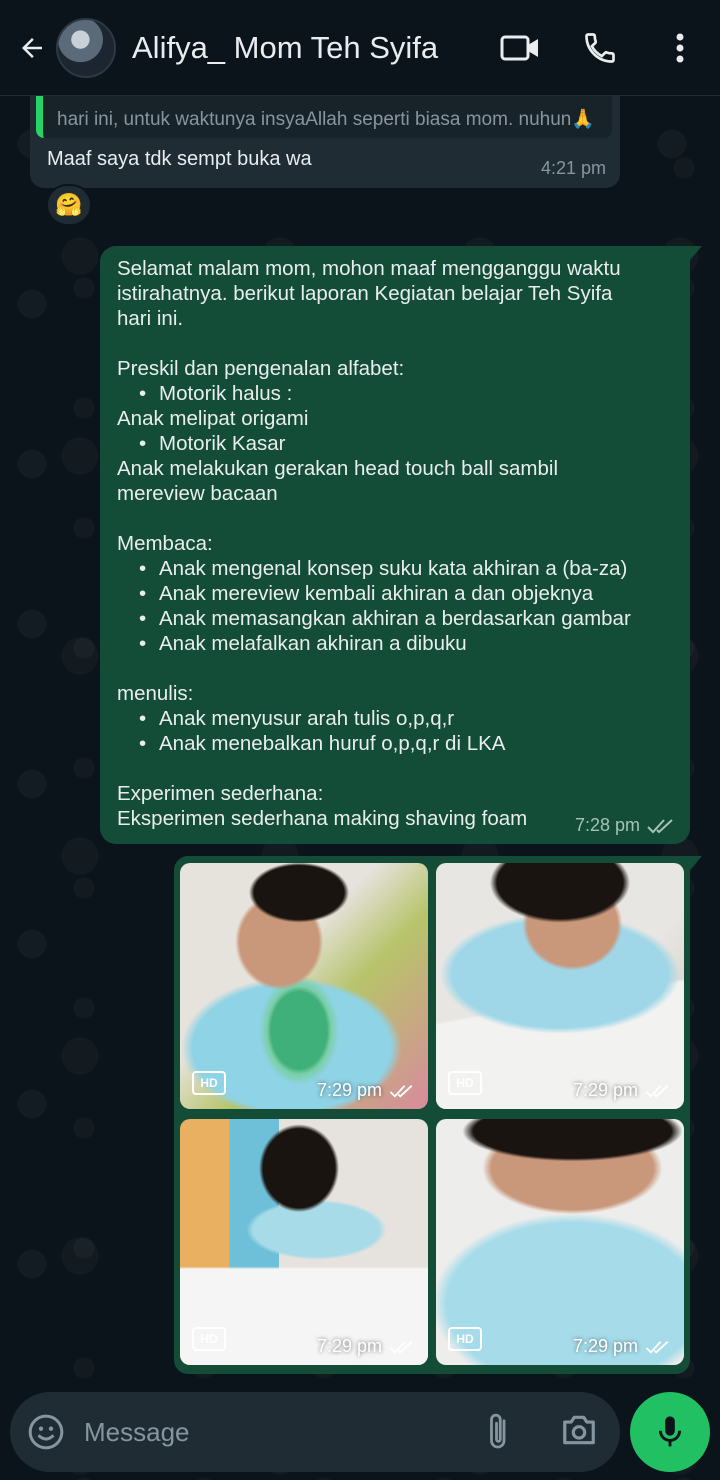  I want to click on bullet-item: • Anak menebalkan huruf o,p,q,r di LKA, so click(397, 743).